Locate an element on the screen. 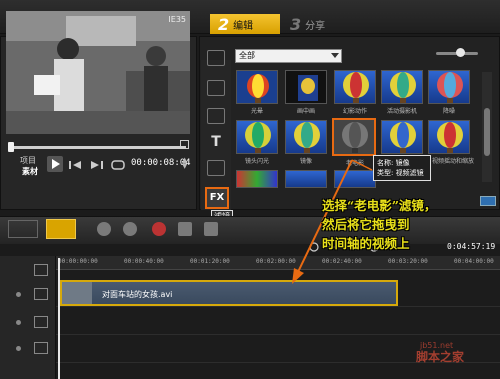 The height and width of the screenshot is (379, 500). media-icon is located at coordinates (216, 58).